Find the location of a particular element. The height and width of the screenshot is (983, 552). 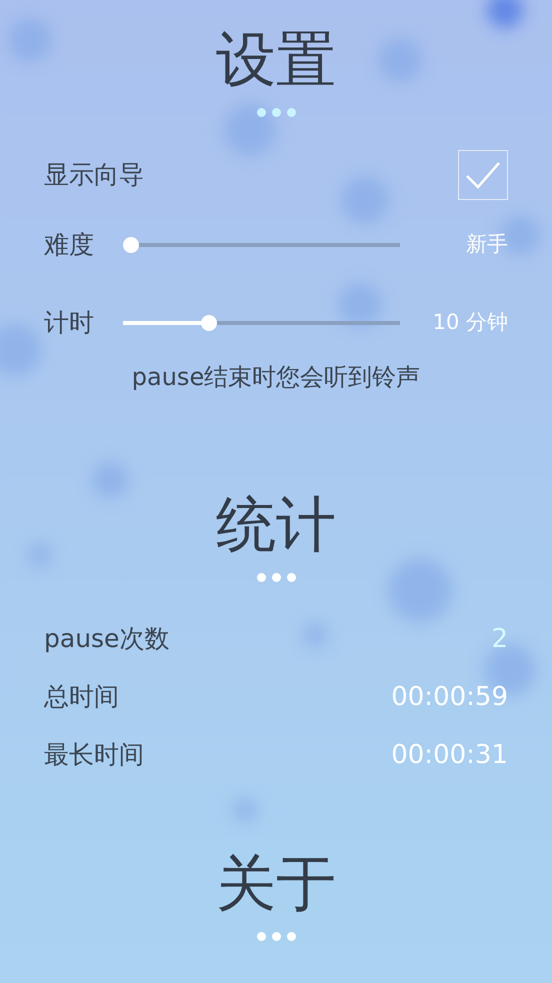

setting-label: 显示向导 is located at coordinates (94, 175).